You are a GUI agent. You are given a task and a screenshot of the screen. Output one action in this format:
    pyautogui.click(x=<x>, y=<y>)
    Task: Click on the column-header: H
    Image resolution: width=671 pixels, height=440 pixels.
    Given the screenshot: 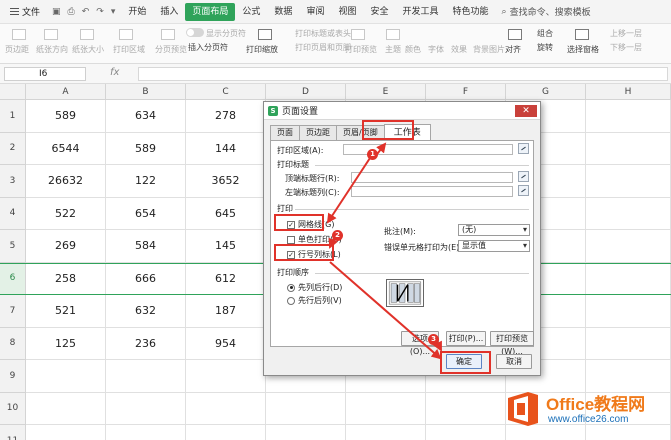 What is the action you would take?
    pyautogui.click(x=628, y=92)
    